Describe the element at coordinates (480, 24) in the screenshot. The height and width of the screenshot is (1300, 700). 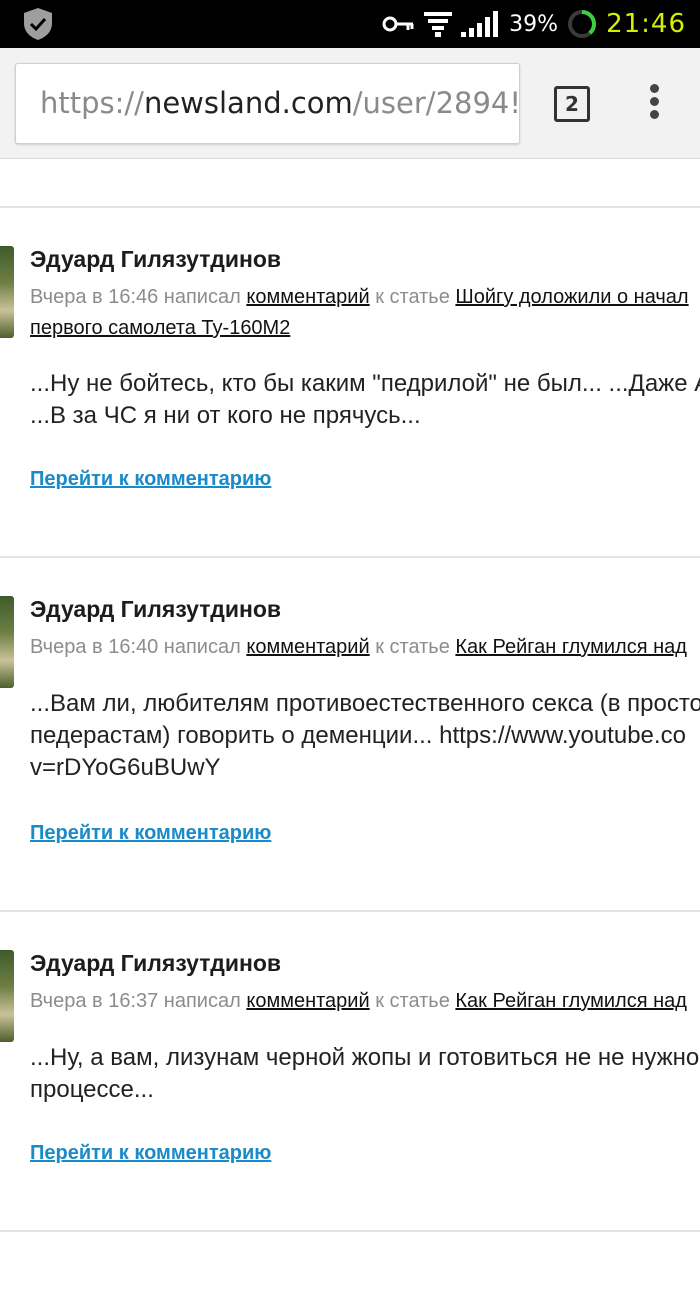
I see `signal-icon` at that location.